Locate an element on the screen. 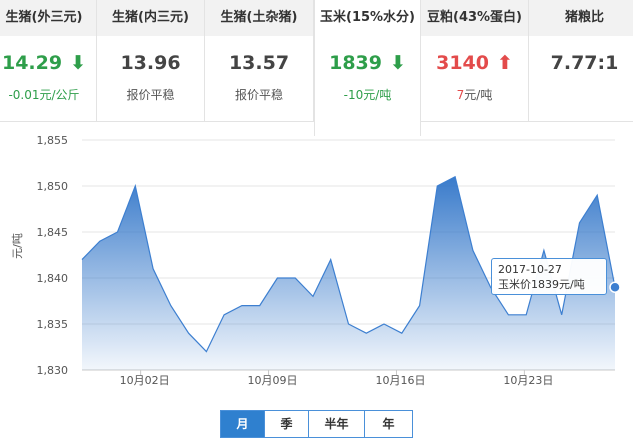  card-pig-local: 生猪(土杂猪) 13.57 报价平稳 is located at coordinates (259, 61).